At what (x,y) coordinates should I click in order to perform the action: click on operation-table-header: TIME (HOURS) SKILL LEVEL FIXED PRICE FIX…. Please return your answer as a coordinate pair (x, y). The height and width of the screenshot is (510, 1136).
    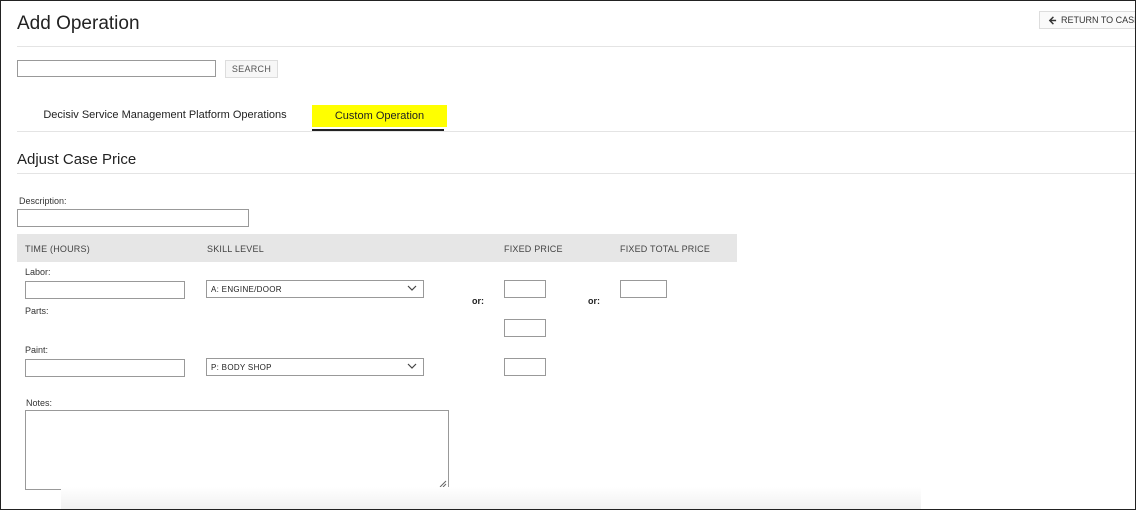
    Looking at the image, I should click on (377, 248).